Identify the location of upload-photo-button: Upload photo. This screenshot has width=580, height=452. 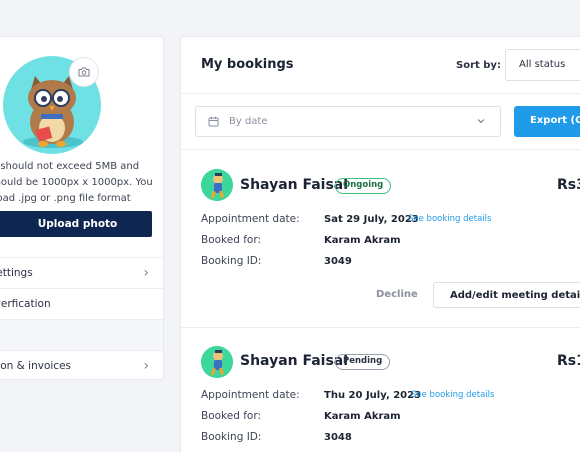
(76, 224).